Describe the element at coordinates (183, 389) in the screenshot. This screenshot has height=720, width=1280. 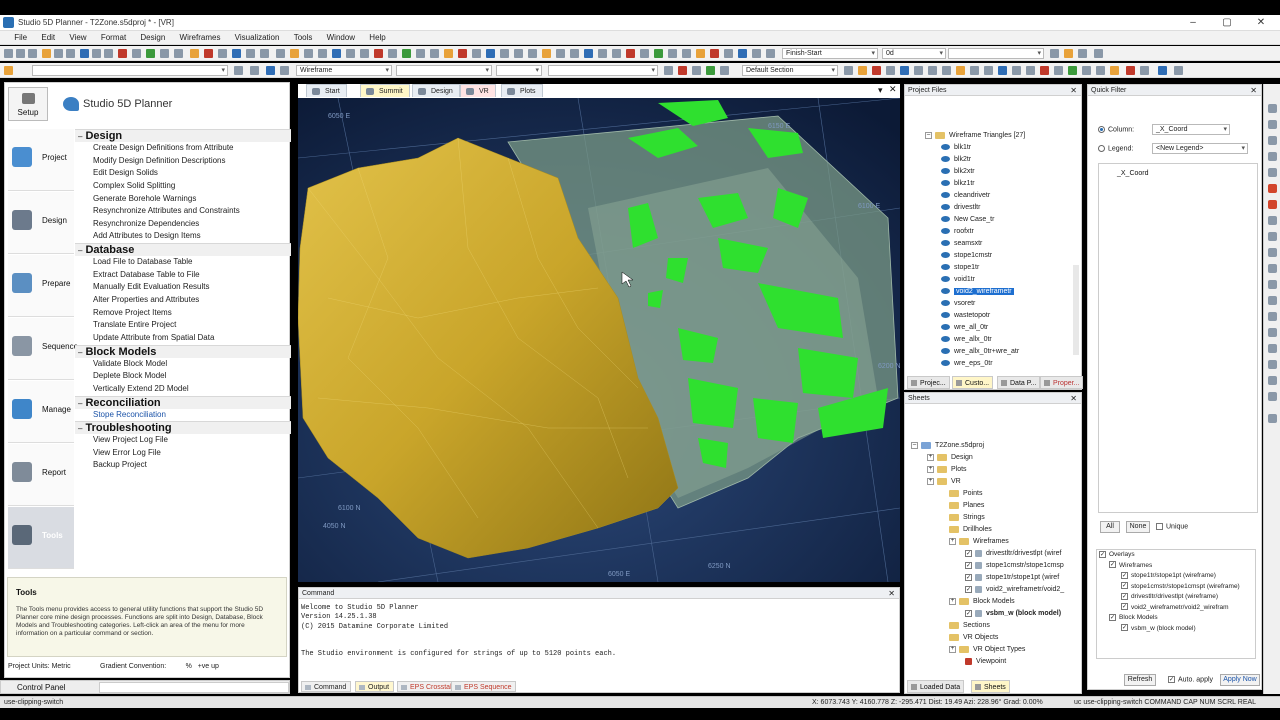
I see `command-item: Vertically Extend 2D Model` at that location.